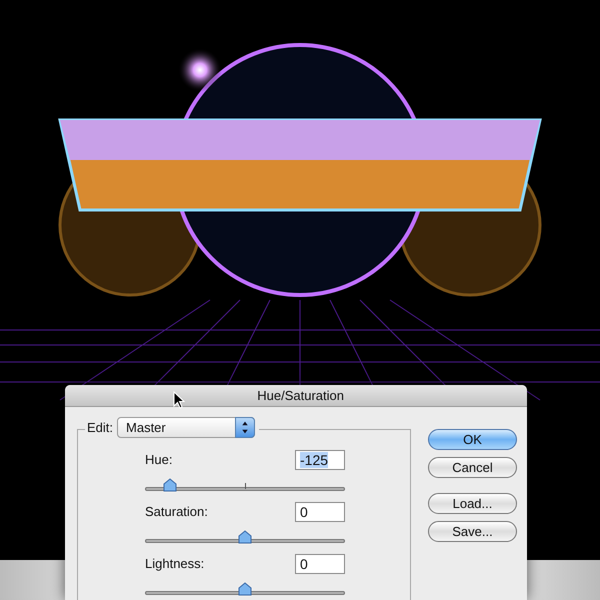 Image resolution: width=600 pixels, height=600 pixels. Describe the element at coordinates (158, 460) in the screenshot. I see `adjustment-label: Hue:` at that location.